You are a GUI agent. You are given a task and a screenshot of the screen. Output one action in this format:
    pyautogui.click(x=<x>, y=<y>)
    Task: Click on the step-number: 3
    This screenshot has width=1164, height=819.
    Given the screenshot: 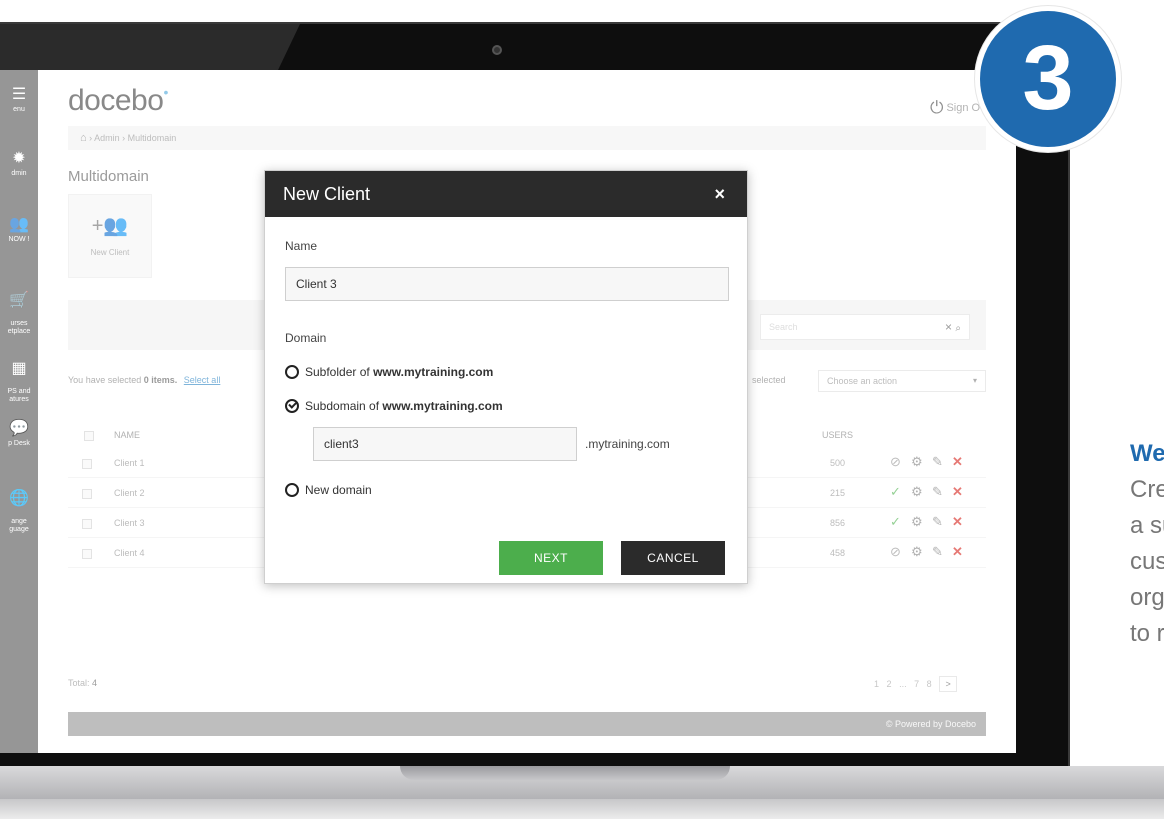 What is the action you would take?
    pyautogui.click(x=1048, y=78)
    